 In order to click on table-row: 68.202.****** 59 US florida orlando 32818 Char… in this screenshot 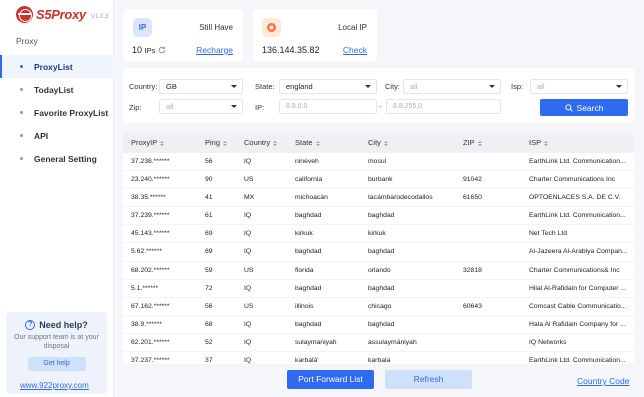, I will do `click(378, 271)`.